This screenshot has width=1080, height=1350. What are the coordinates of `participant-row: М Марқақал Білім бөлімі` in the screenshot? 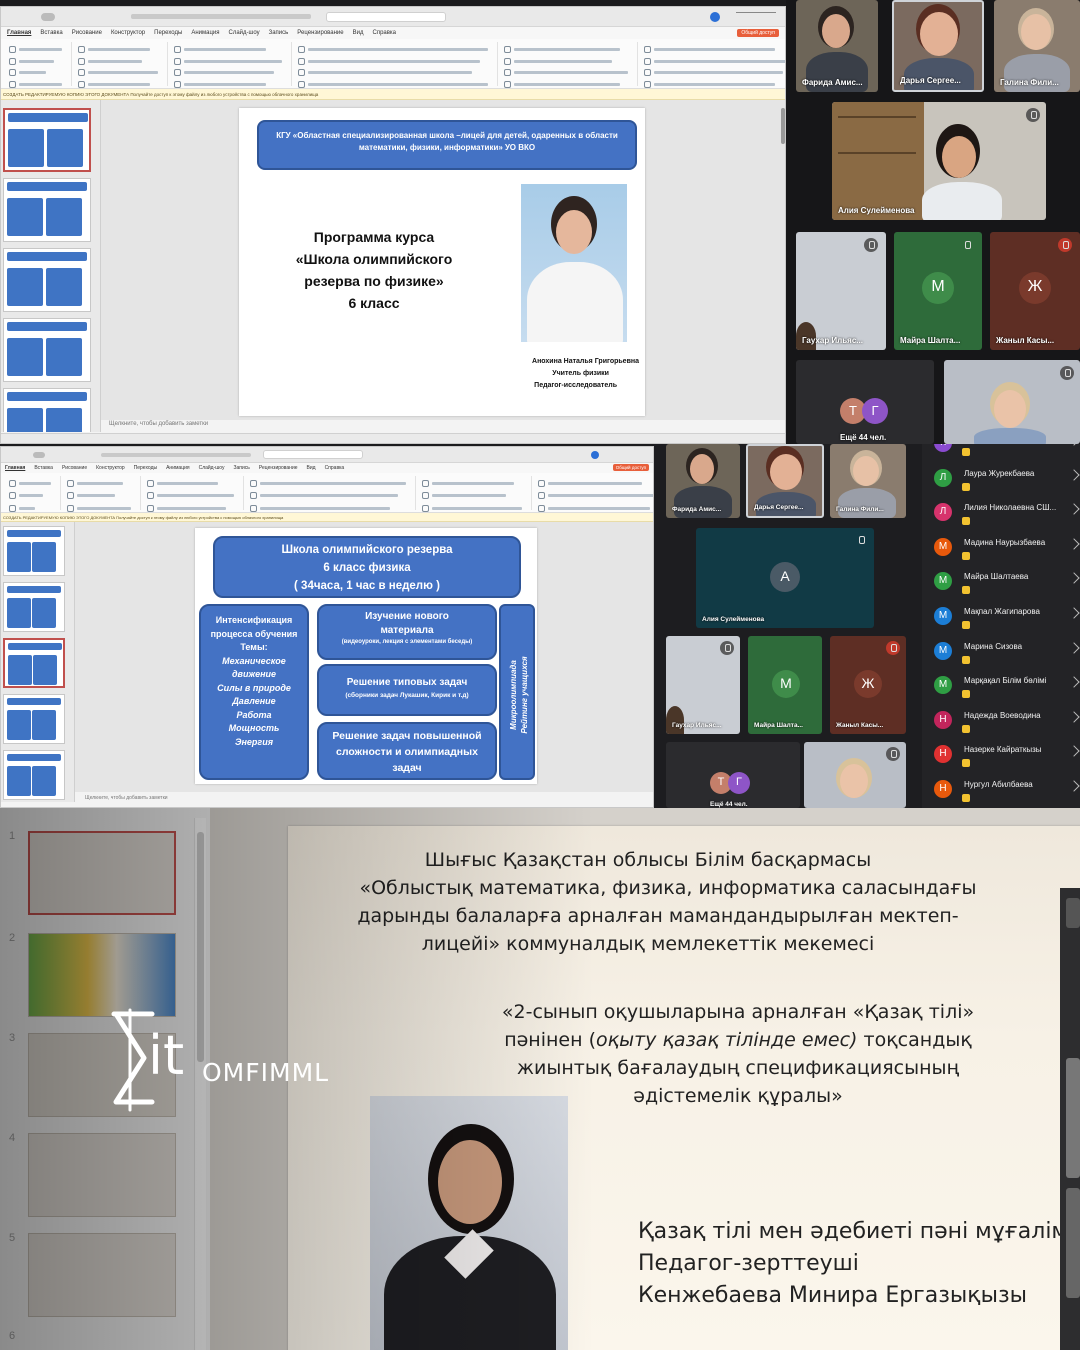 It's located at (1001, 687).